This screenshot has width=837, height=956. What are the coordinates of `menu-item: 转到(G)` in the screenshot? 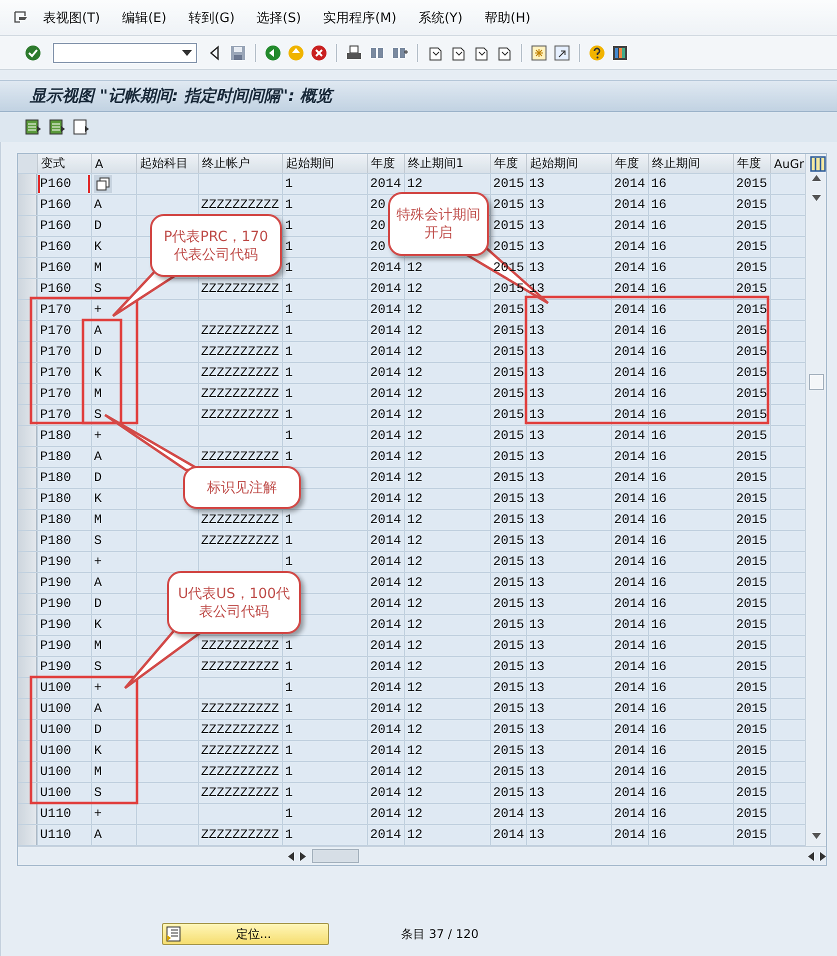 It's located at (211, 17).